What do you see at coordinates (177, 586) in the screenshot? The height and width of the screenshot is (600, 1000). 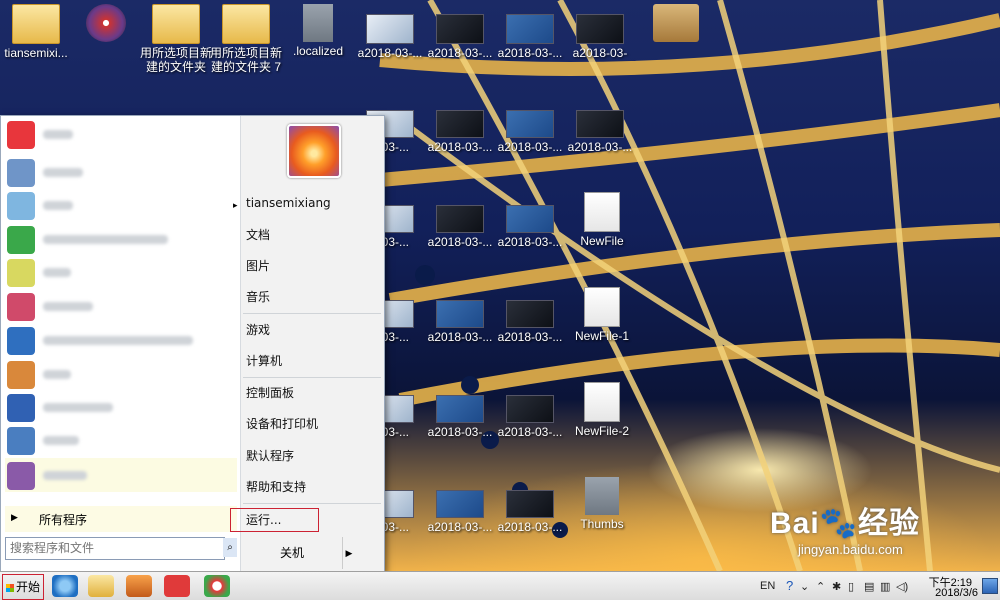 I see `netease-music-icon` at bounding box center [177, 586].